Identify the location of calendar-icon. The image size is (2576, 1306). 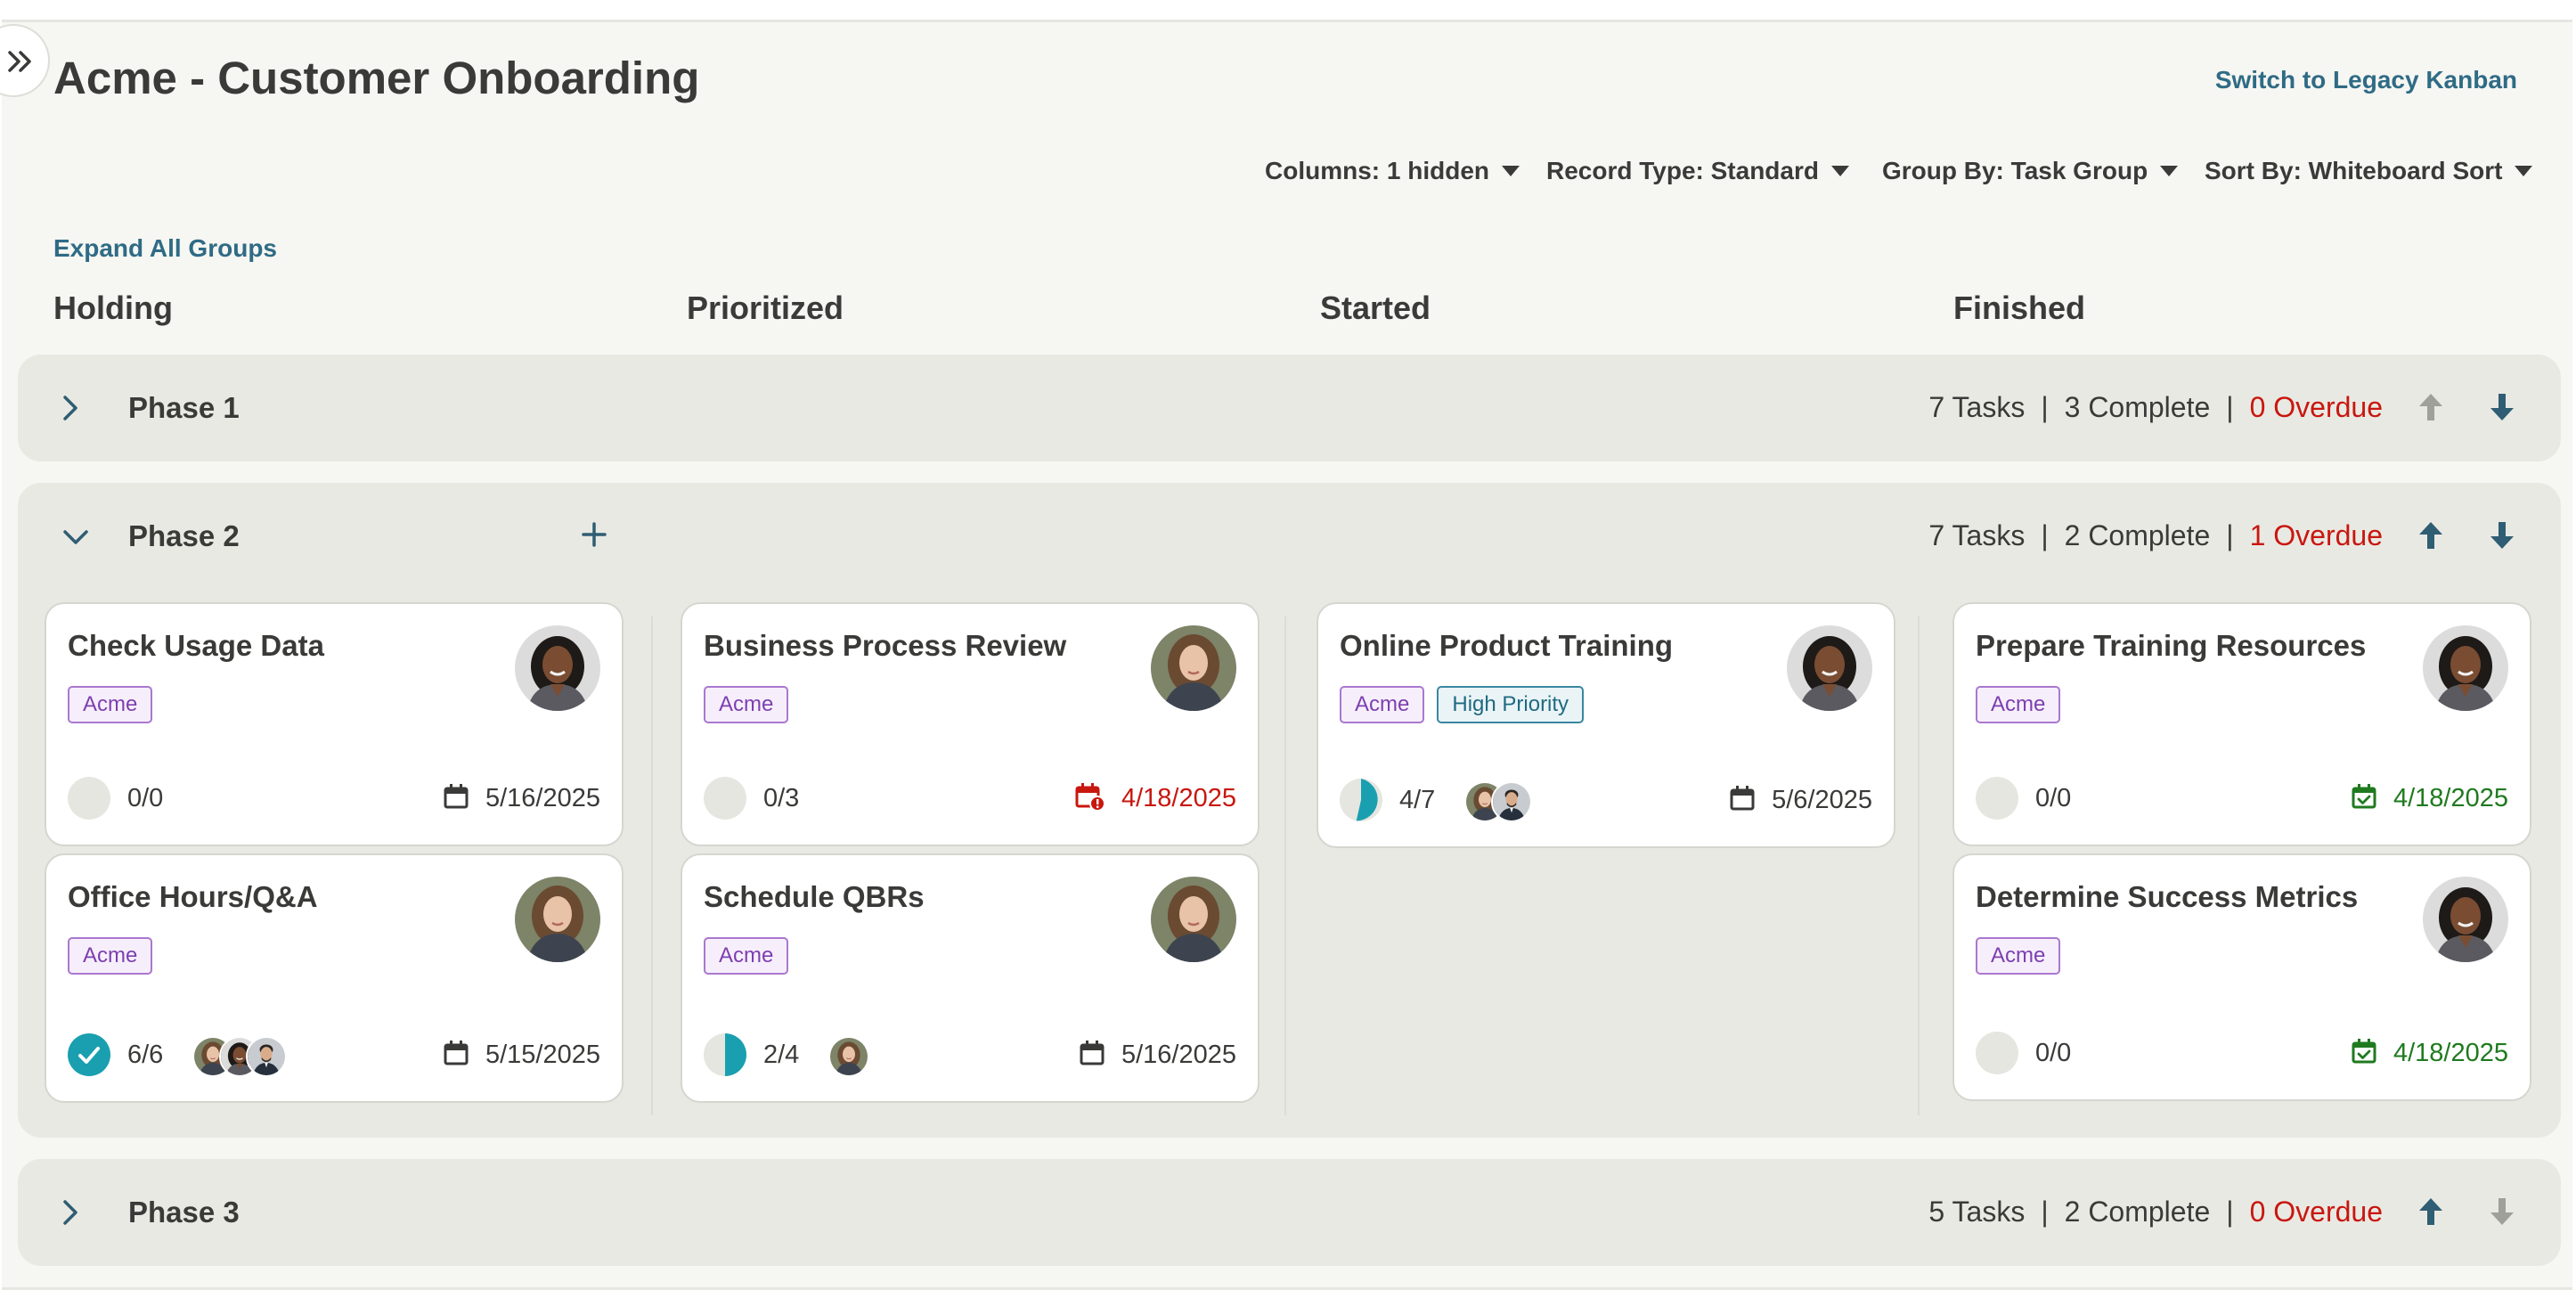
(456, 796).